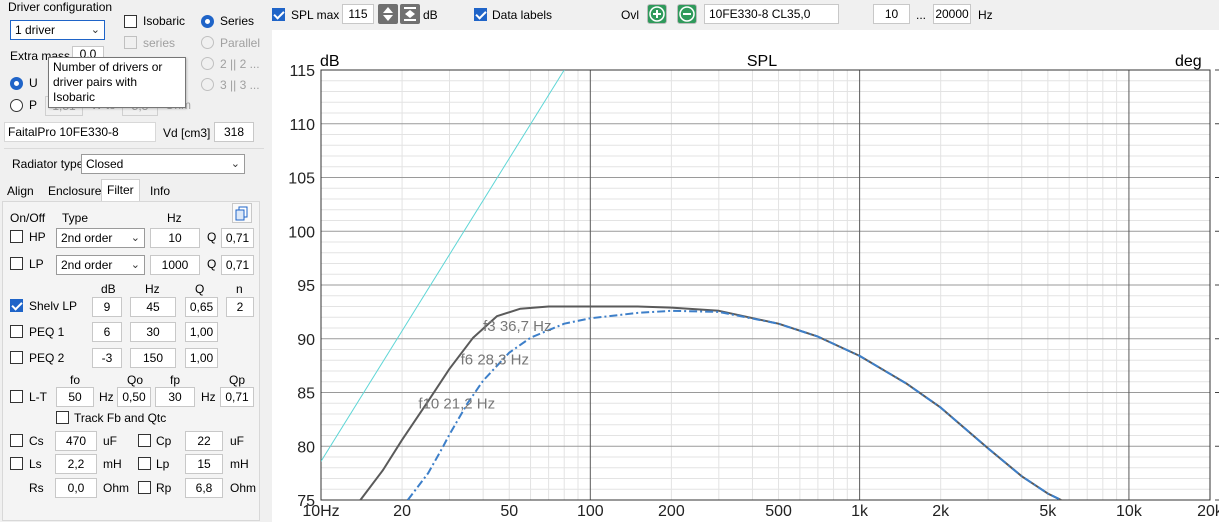  I want to click on rp-field: 6,8, so click(204, 488).